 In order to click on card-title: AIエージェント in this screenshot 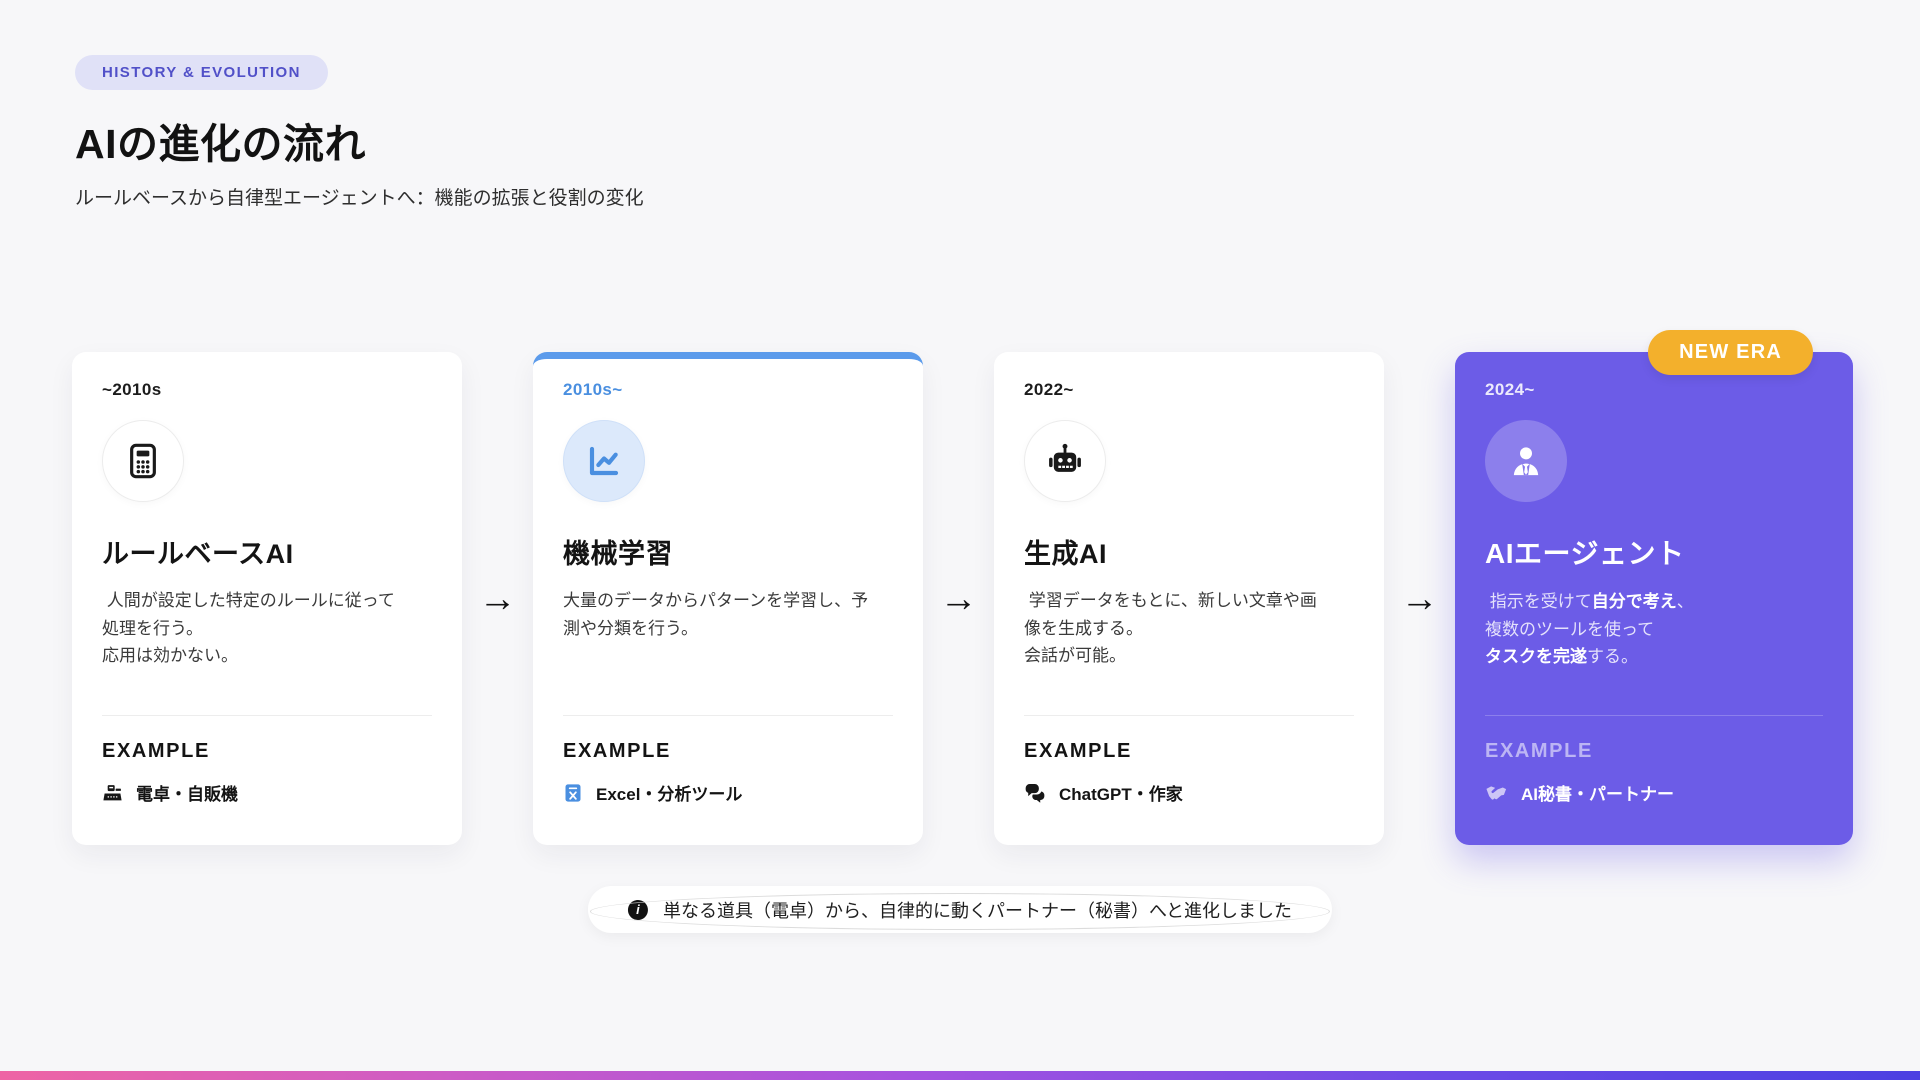, I will do `click(1585, 553)`.